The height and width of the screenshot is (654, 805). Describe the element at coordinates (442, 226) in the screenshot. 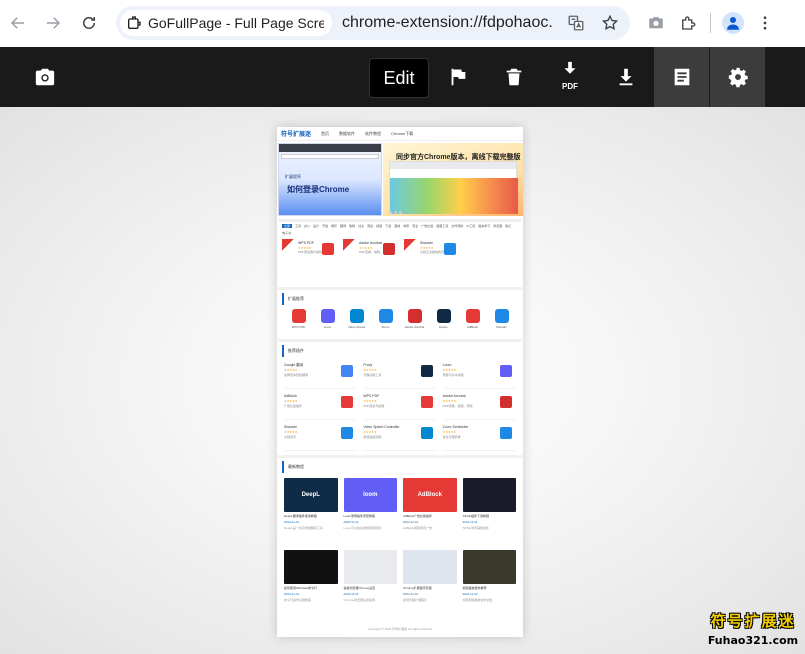

I see `tag-item: 截图工具` at that location.